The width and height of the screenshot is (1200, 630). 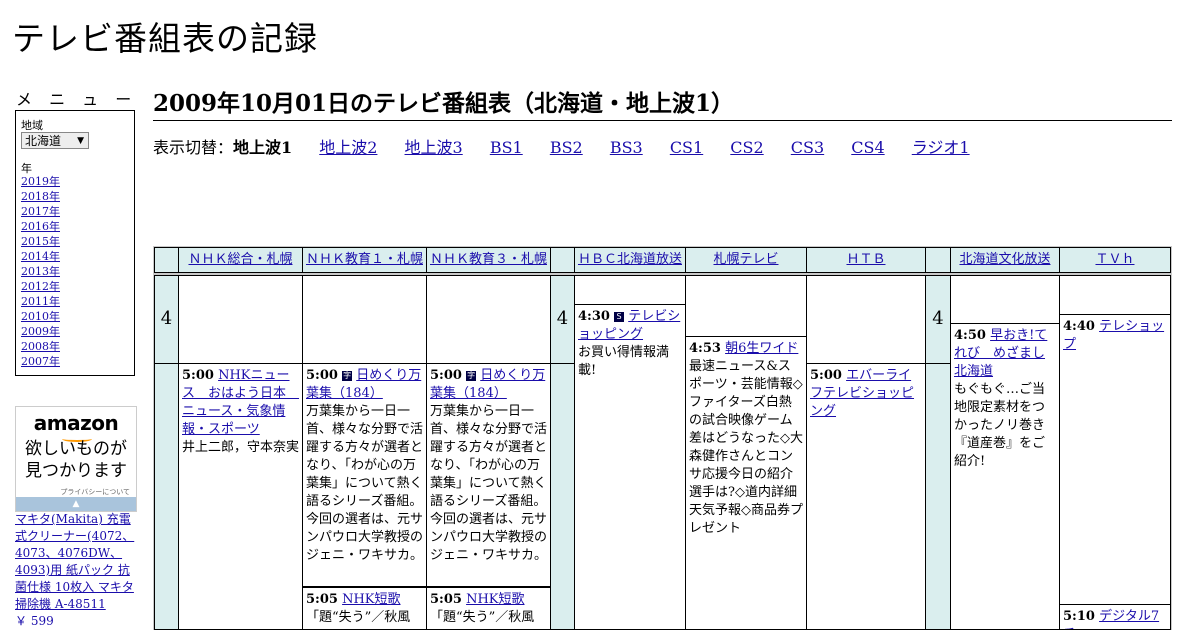 I want to click on year-link: 2007年, so click(x=40, y=361).